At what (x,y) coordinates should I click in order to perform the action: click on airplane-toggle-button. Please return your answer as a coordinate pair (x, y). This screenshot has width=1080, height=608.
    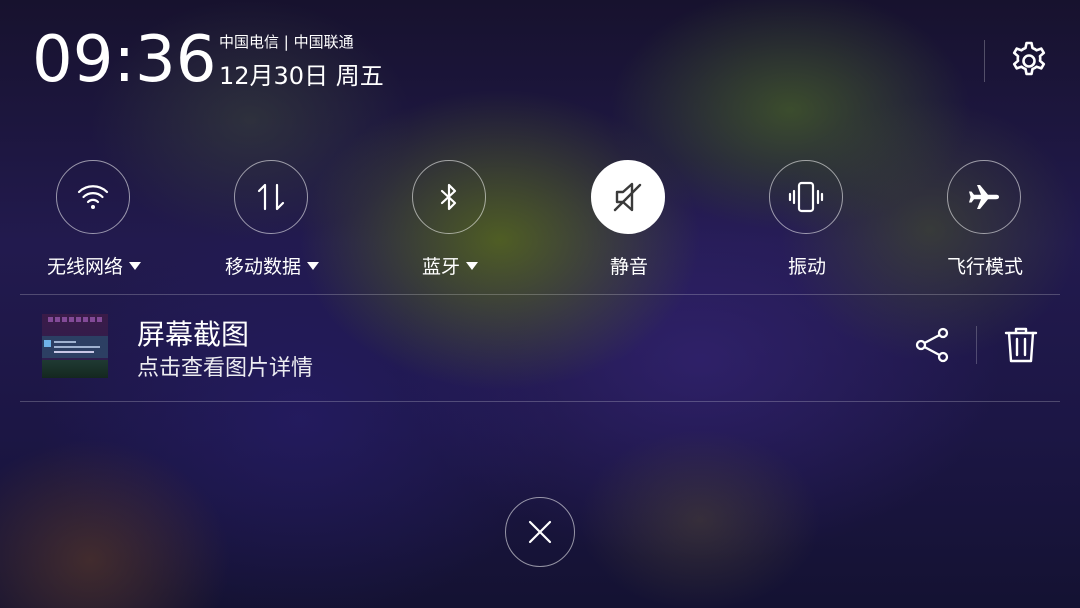
    Looking at the image, I should click on (984, 197).